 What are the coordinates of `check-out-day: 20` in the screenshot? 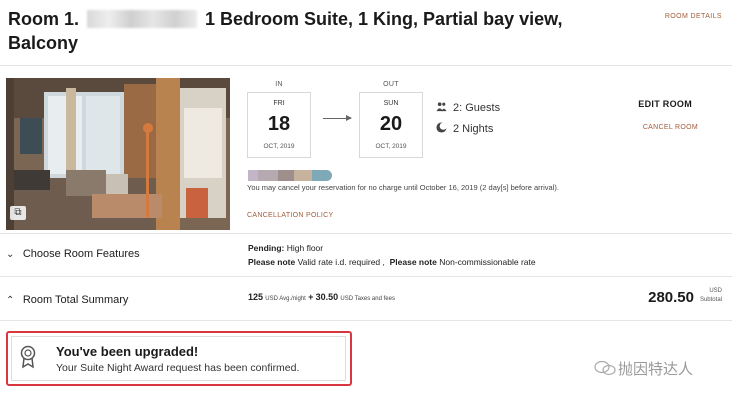 It's located at (391, 124).